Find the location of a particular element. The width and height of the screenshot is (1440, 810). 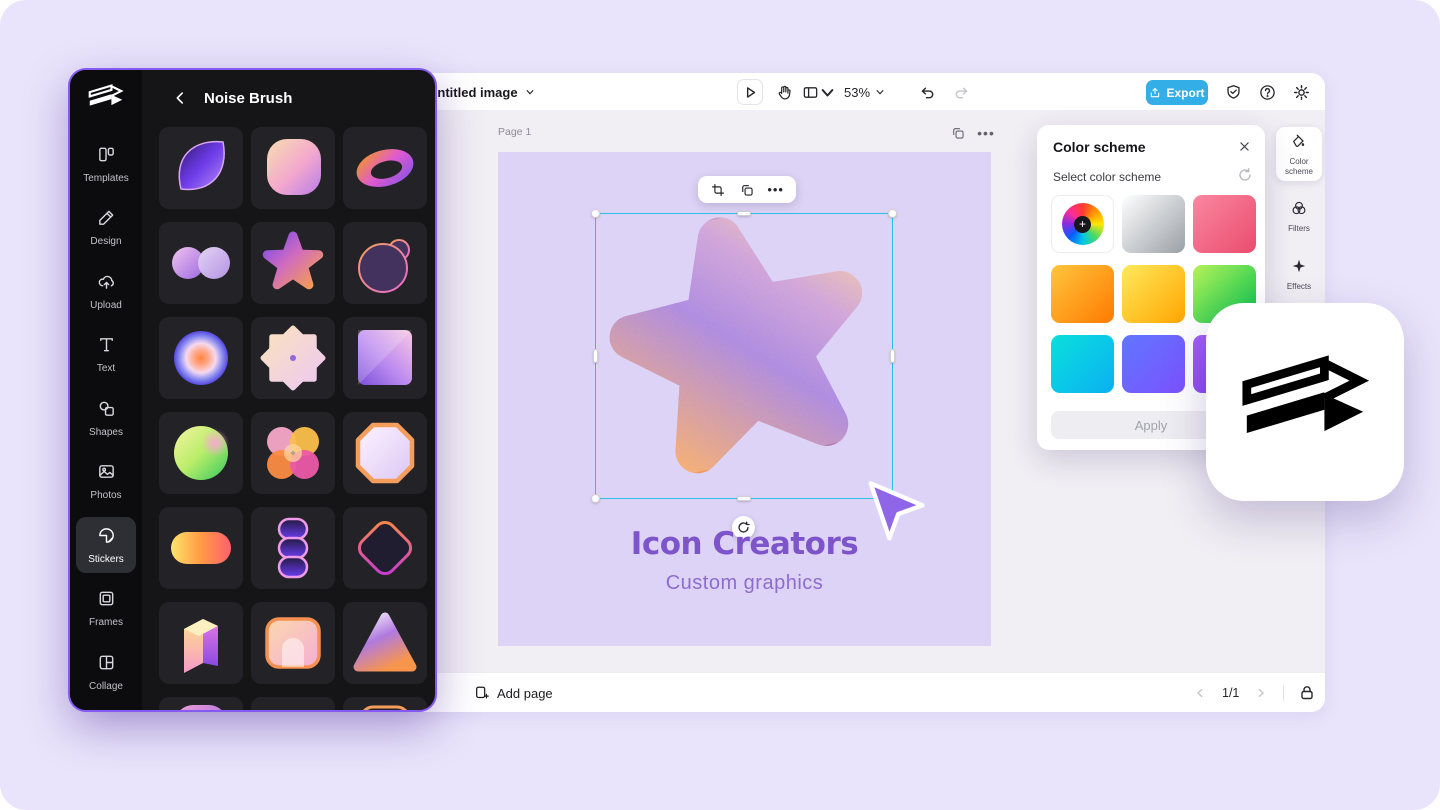

resize-handle-se is located at coordinates (892, 498).